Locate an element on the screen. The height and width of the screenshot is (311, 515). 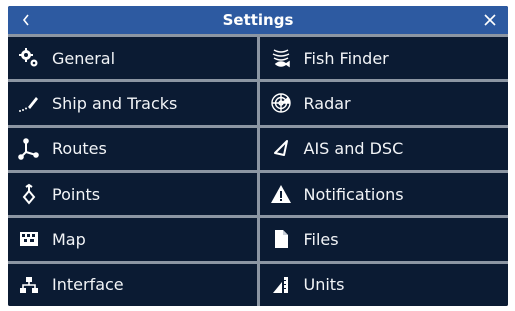
menu-item-fish-finder: Fish Finder is located at coordinates (383, 58).